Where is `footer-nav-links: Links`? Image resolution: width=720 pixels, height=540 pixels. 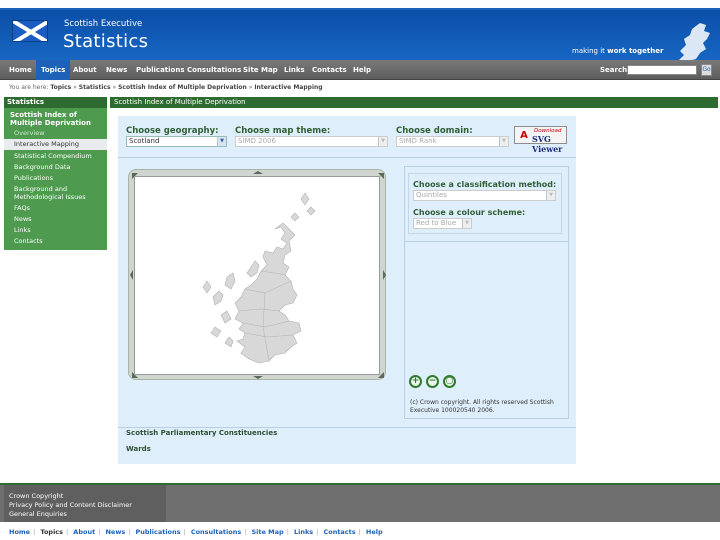 footer-nav-links: Links is located at coordinates (303, 532).